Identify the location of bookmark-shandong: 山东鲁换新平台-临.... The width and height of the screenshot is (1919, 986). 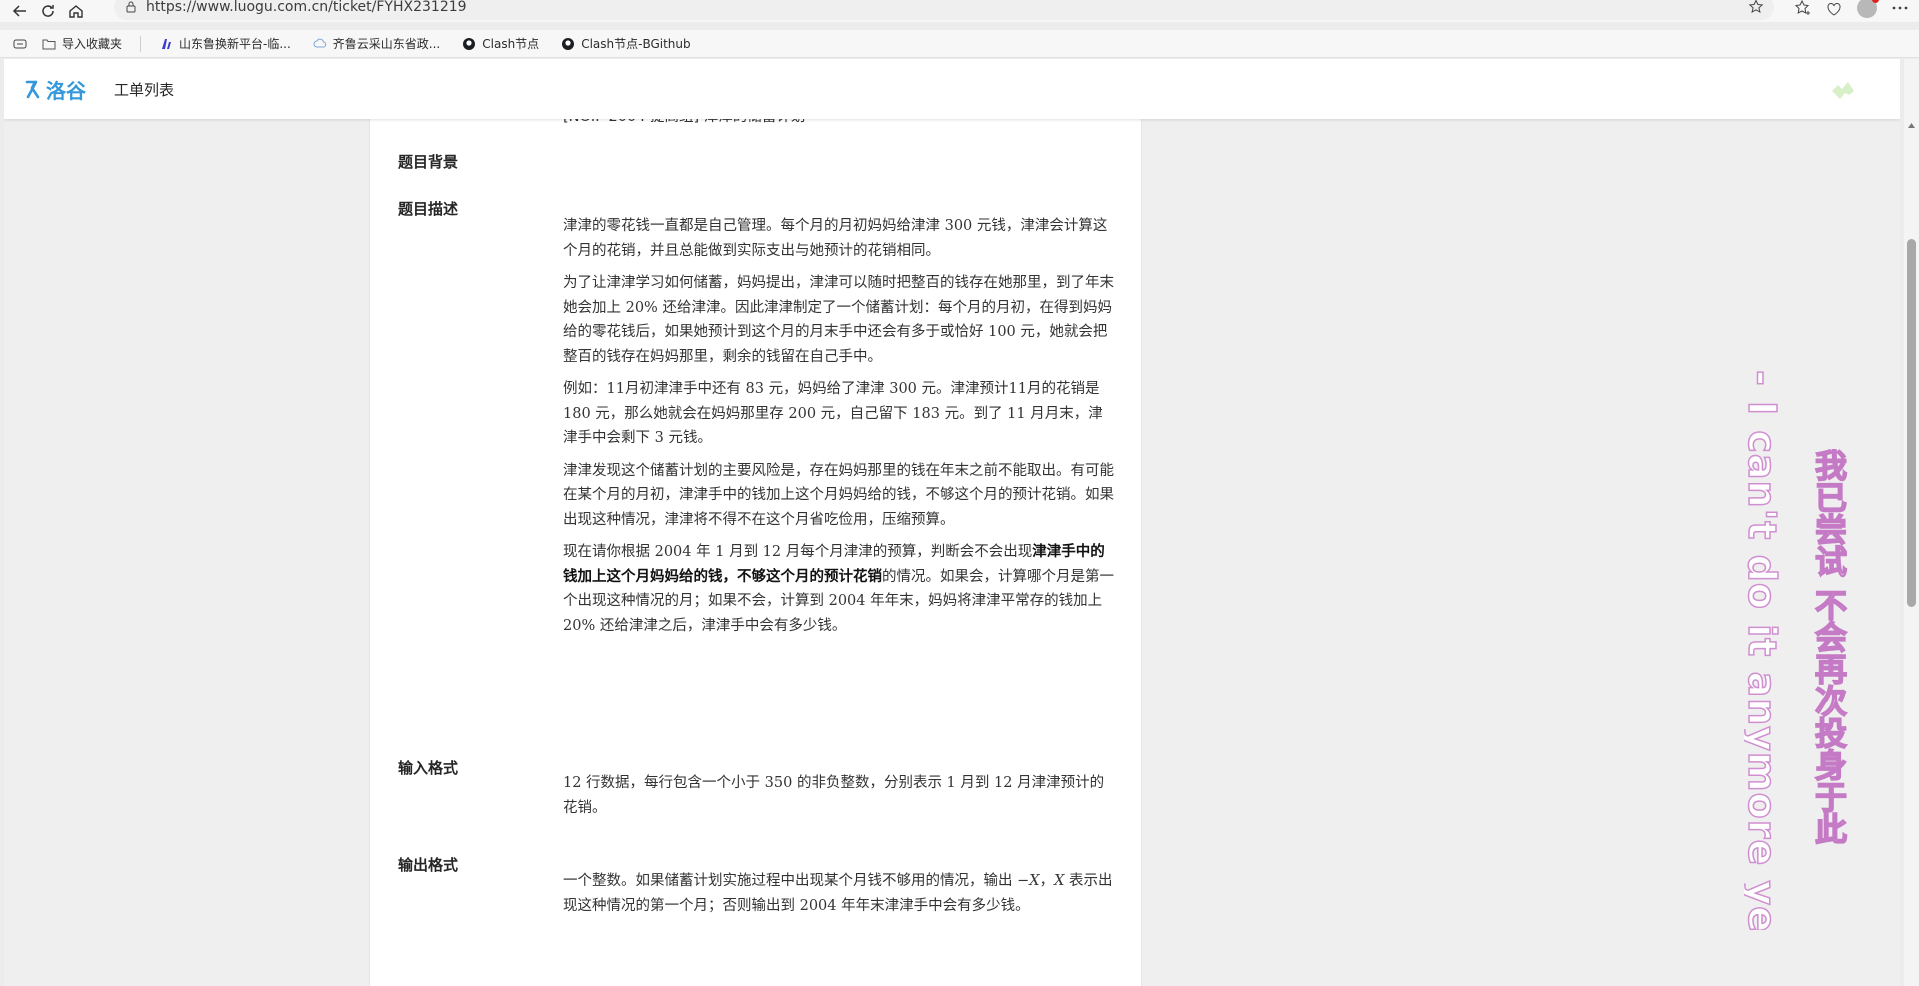
(225, 44).